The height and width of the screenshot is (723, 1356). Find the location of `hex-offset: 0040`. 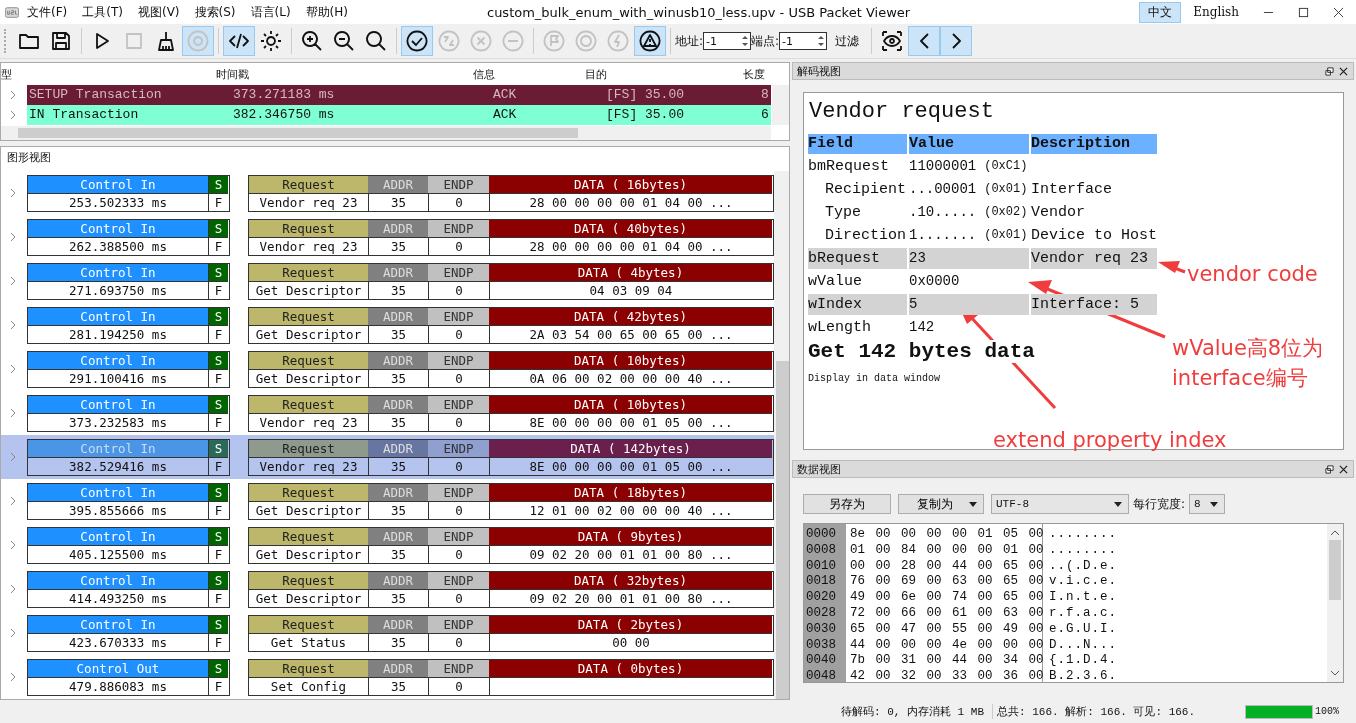

hex-offset: 0040 is located at coordinates (821, 660).